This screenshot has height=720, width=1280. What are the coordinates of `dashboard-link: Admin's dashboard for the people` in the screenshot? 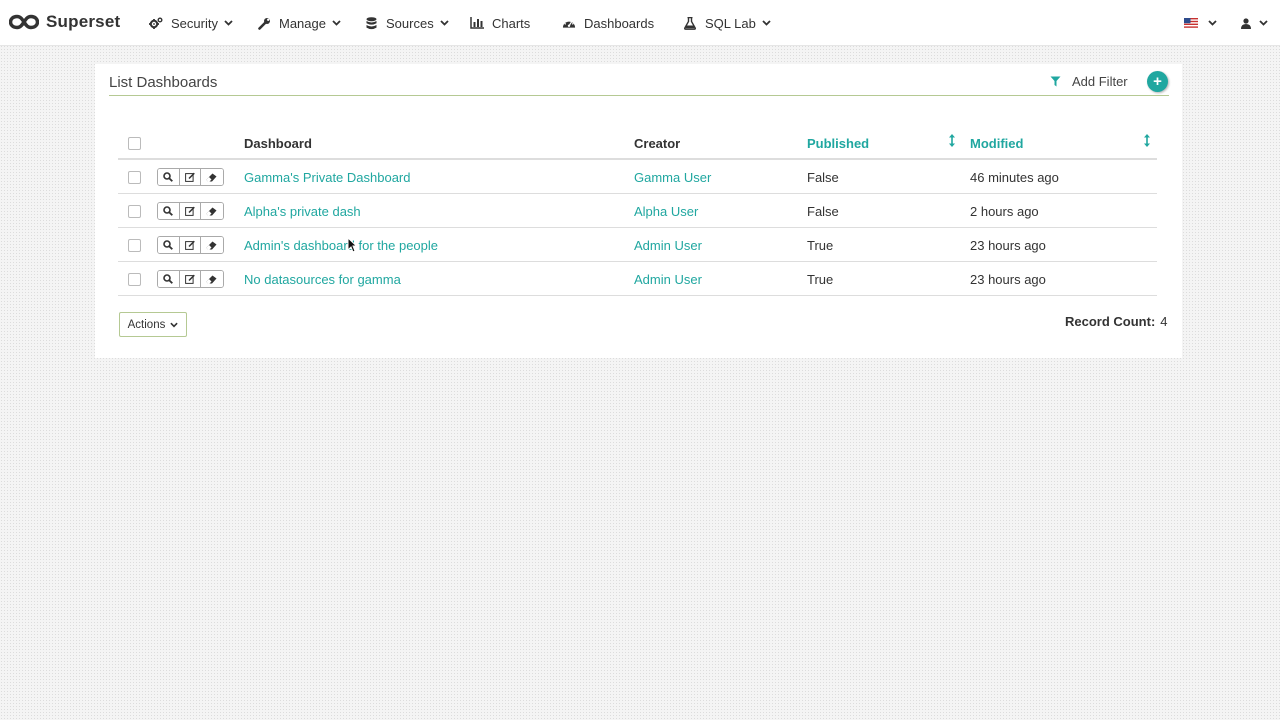 It's located at (341, 245).